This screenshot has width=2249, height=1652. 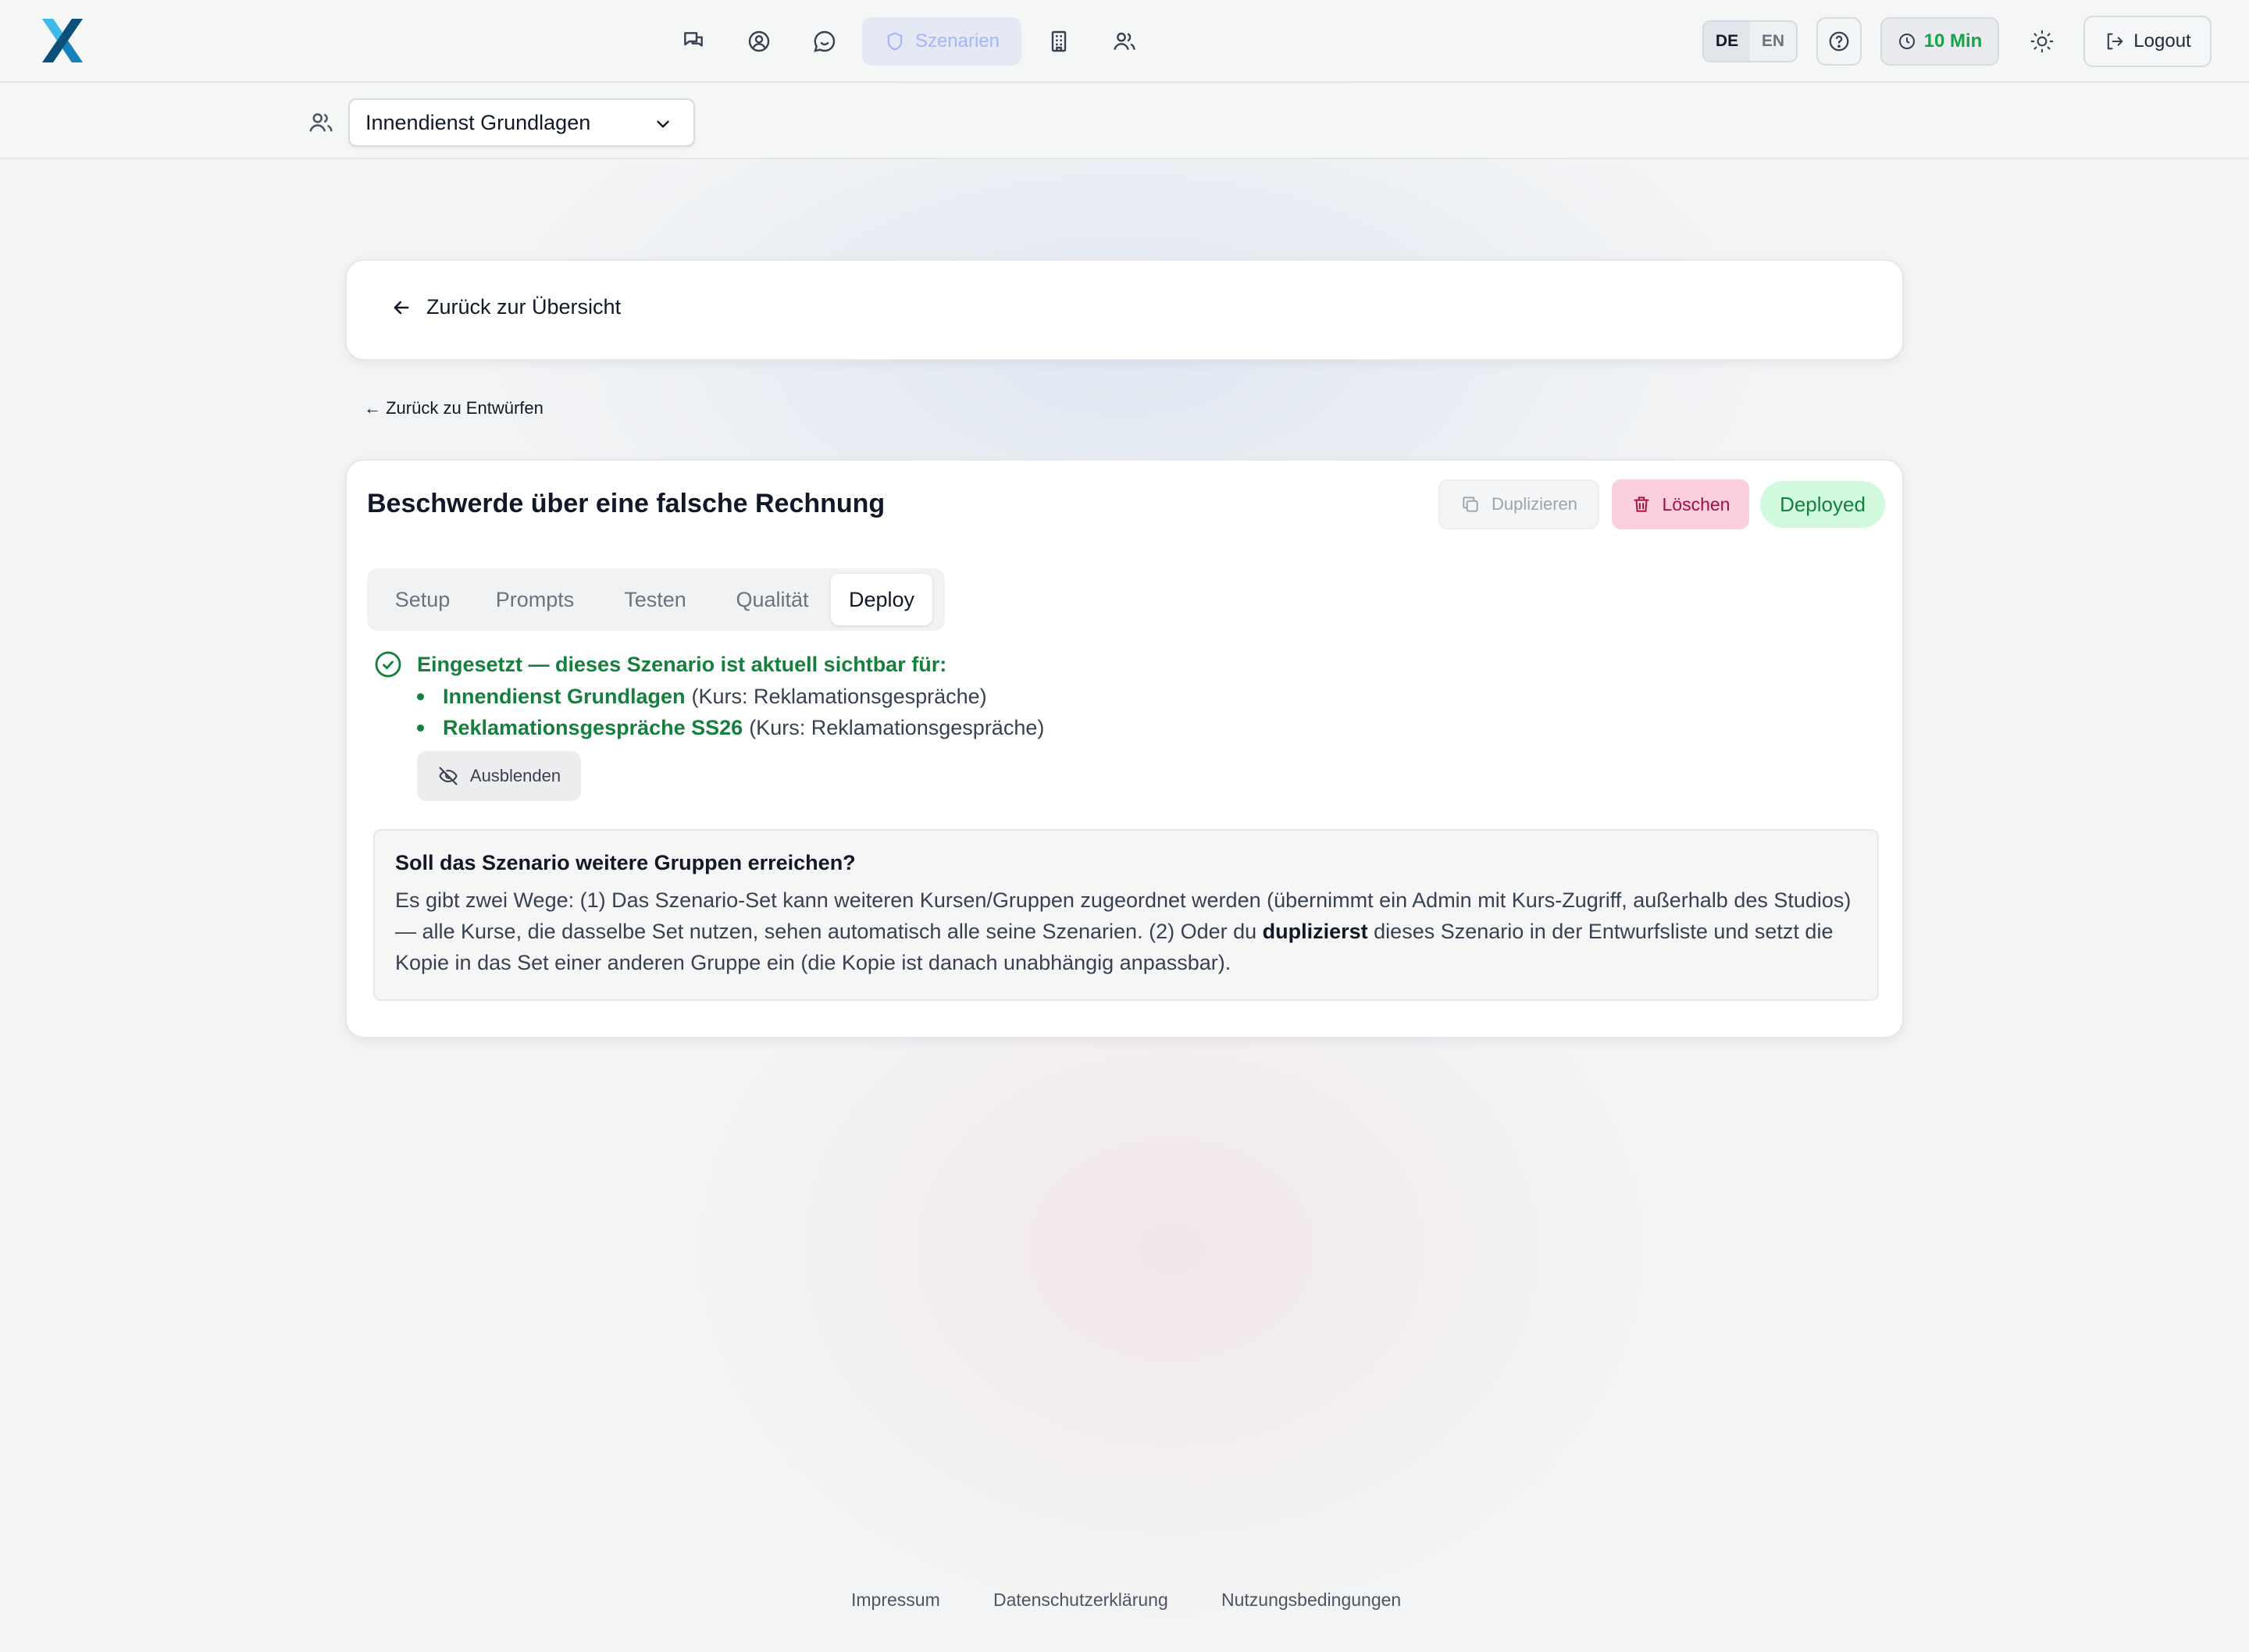 I want to click on footer-link-terms: Nutzungsbedingungen, so click(x=1311, y=1601).